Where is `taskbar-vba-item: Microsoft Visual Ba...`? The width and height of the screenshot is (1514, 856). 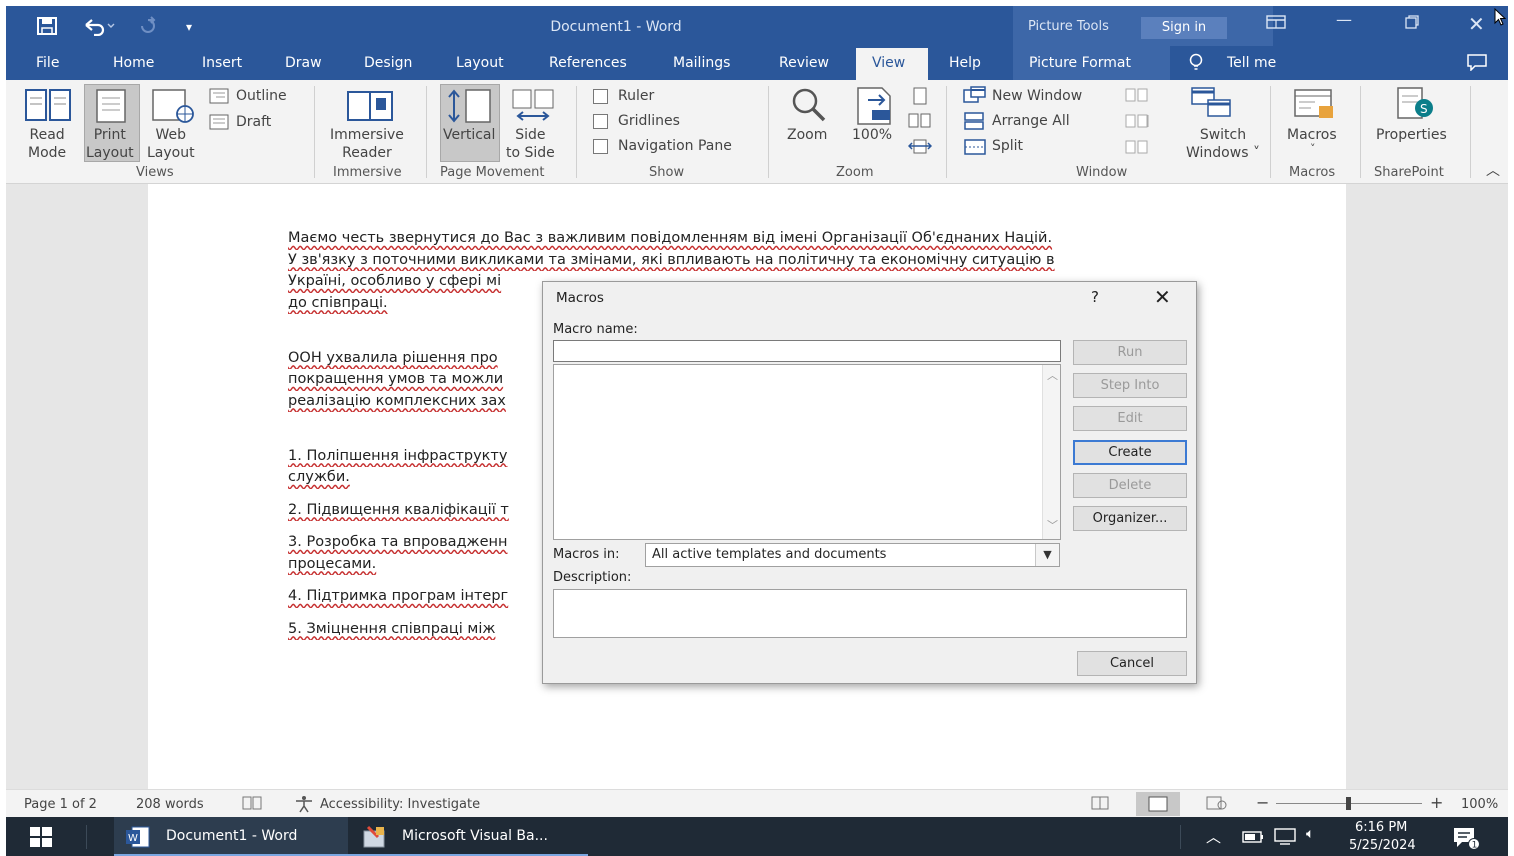 taskbar-vba-item: Microsoft Visual Ba... is located at coordinates (468, 836).